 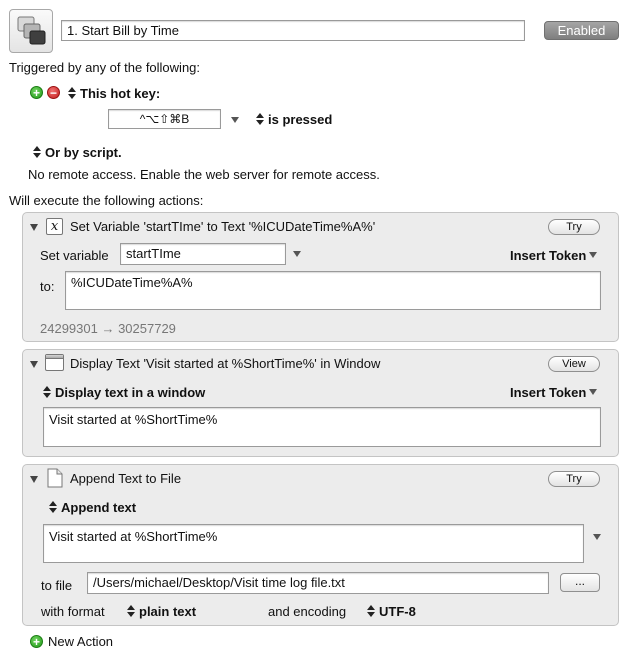 What do you see at coordinates (54, 362) in the screenshot?
I see `window-icon` at bounding box center [54, 362].